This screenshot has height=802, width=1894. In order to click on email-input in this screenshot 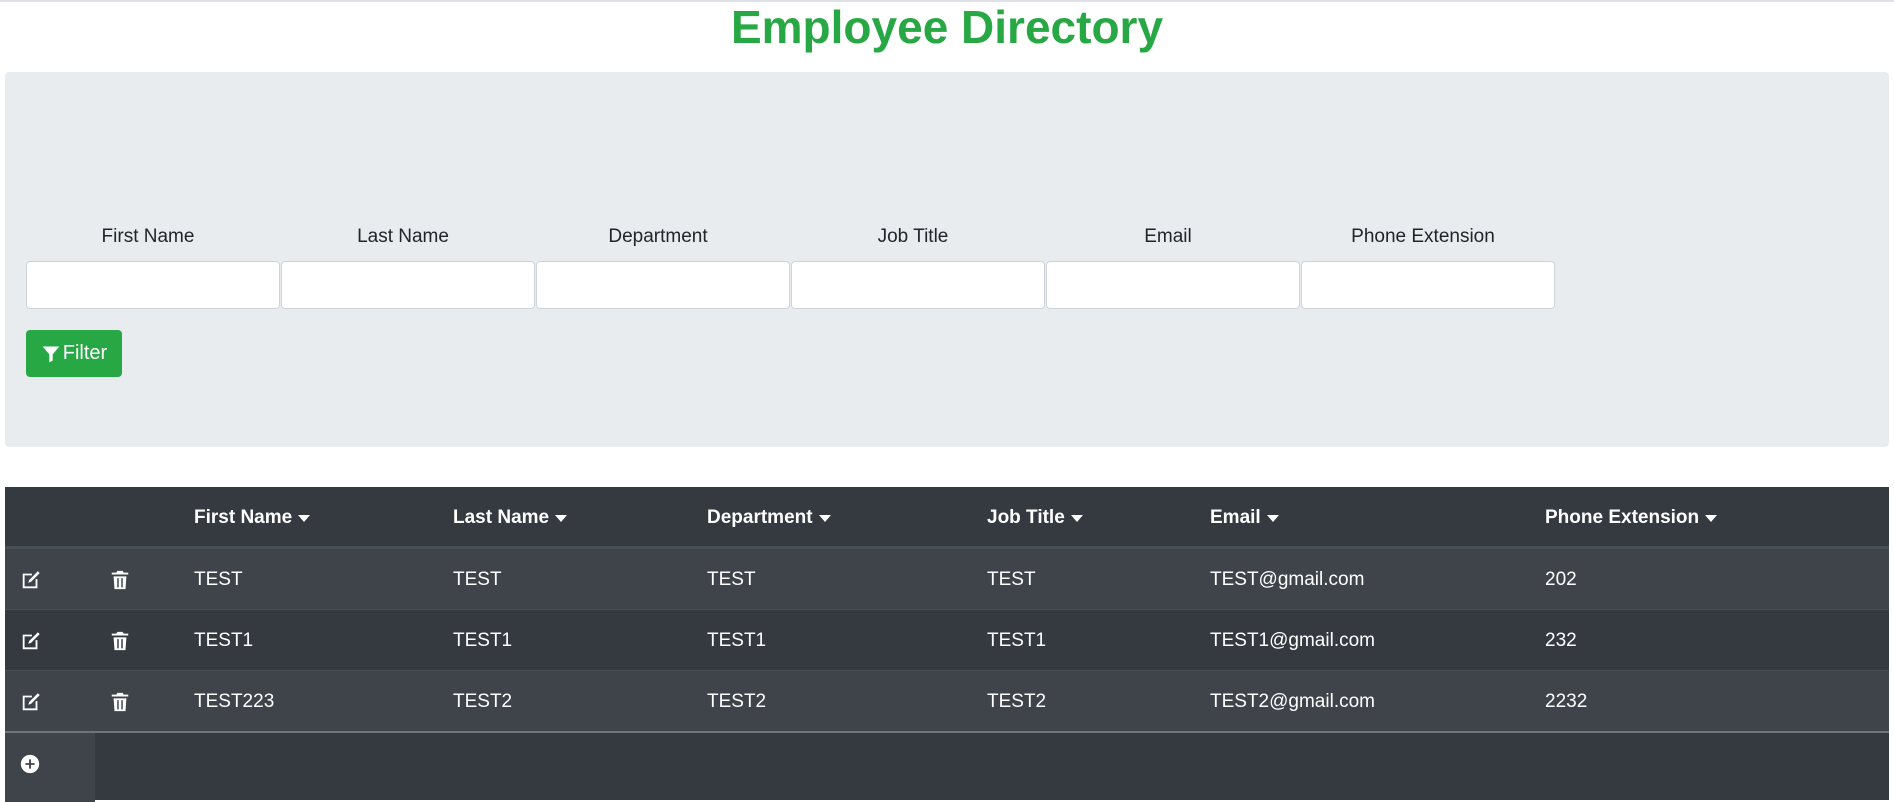, I will do `click(1173, 285)`.